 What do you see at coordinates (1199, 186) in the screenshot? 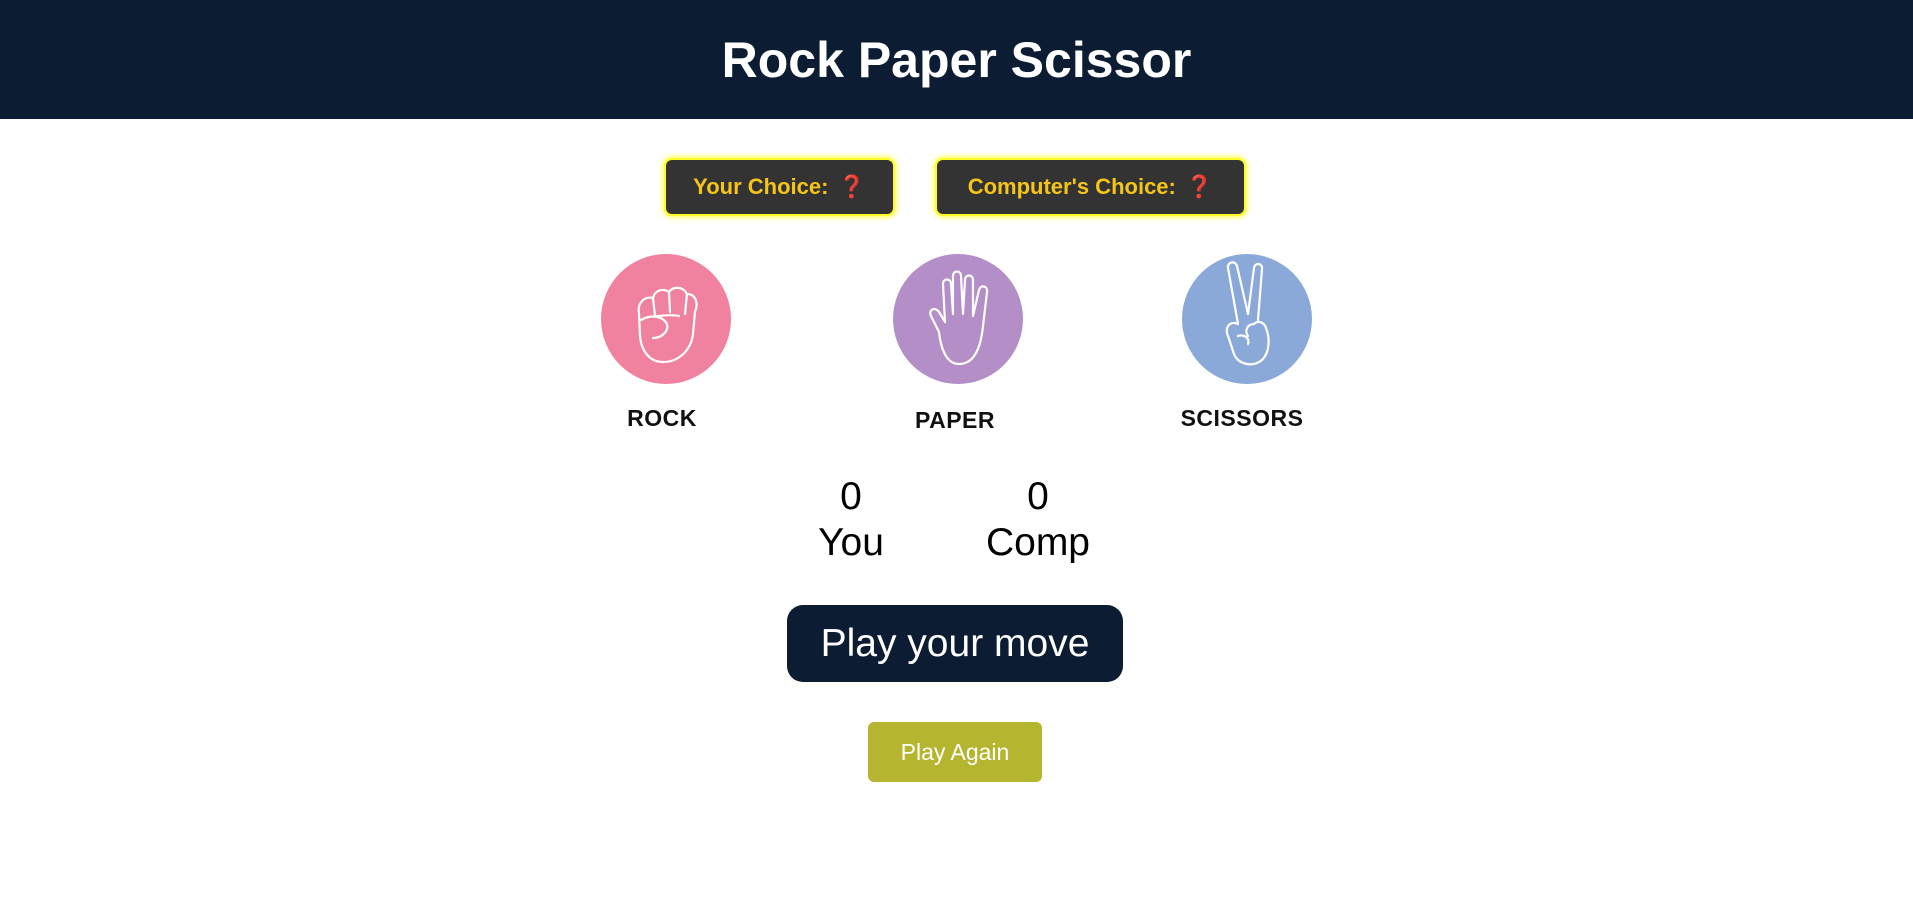
I see `computer-choice-value: ❓` at bounding box center [1199, 186].